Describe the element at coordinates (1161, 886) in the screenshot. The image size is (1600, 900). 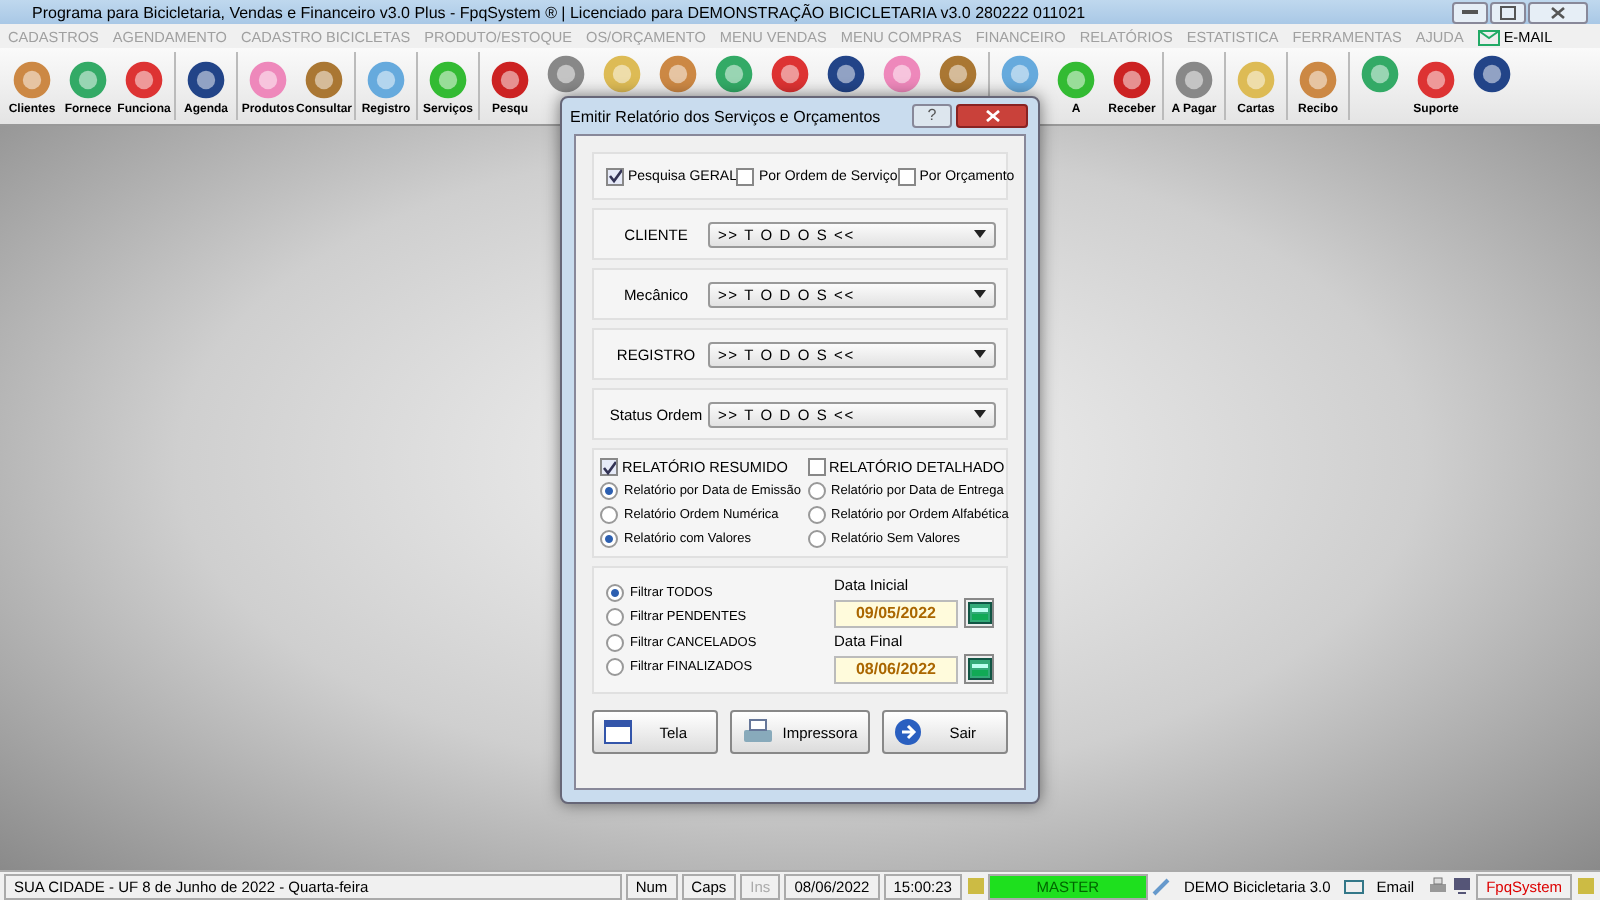
I see `pen-icon` at that location.